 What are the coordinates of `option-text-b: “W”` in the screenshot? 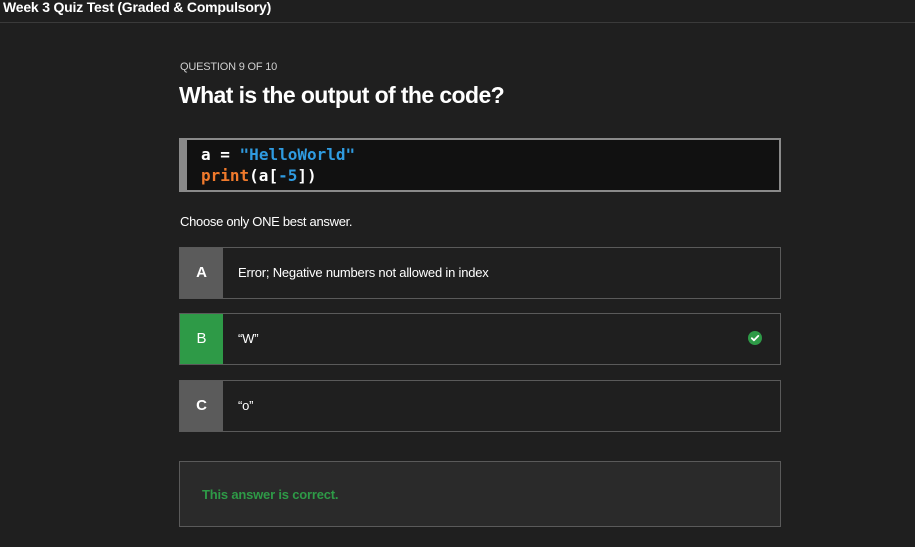 It's located at (248, 338).